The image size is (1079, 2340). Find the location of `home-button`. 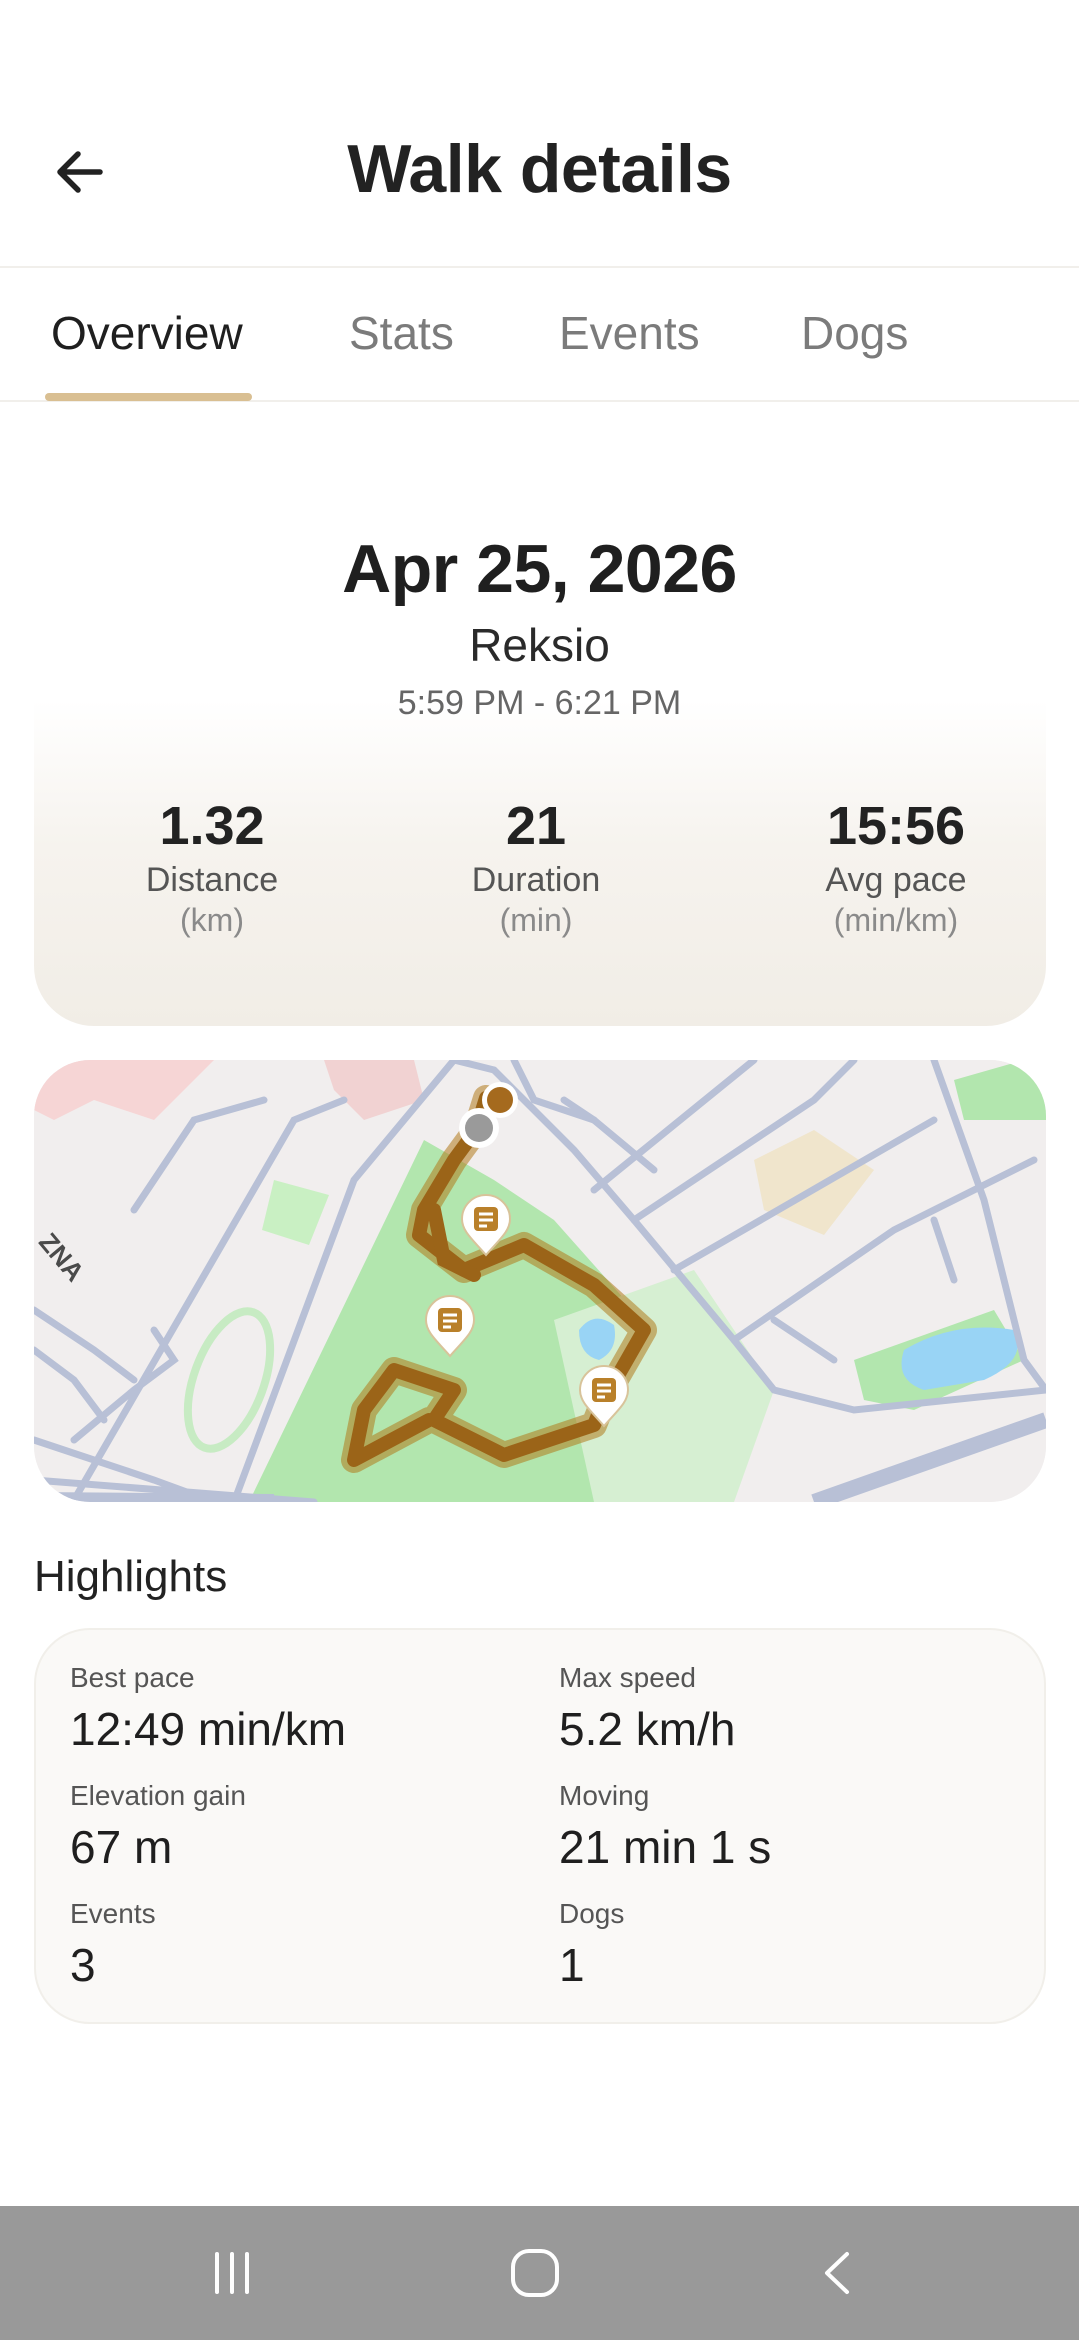

home-button is located at coordinates (535, 2273).